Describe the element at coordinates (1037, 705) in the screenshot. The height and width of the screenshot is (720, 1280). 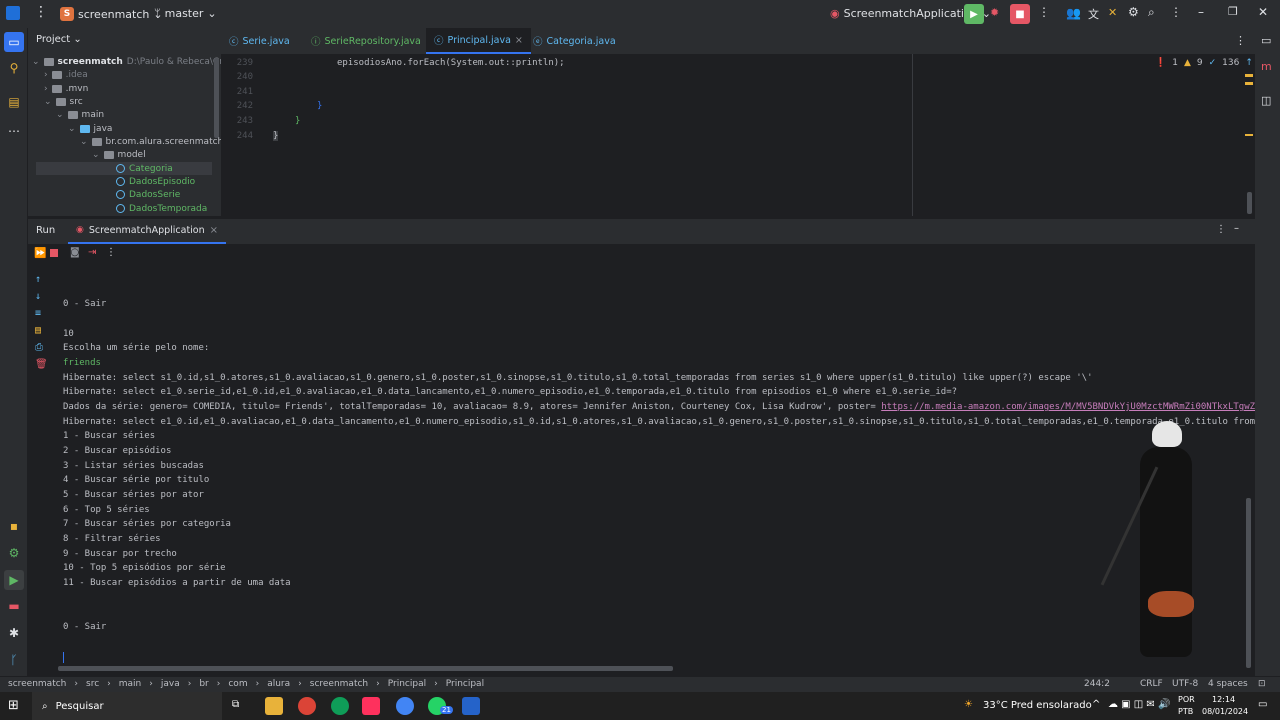
I see `weather-text: 33°C Pred ensolarado` at that location.